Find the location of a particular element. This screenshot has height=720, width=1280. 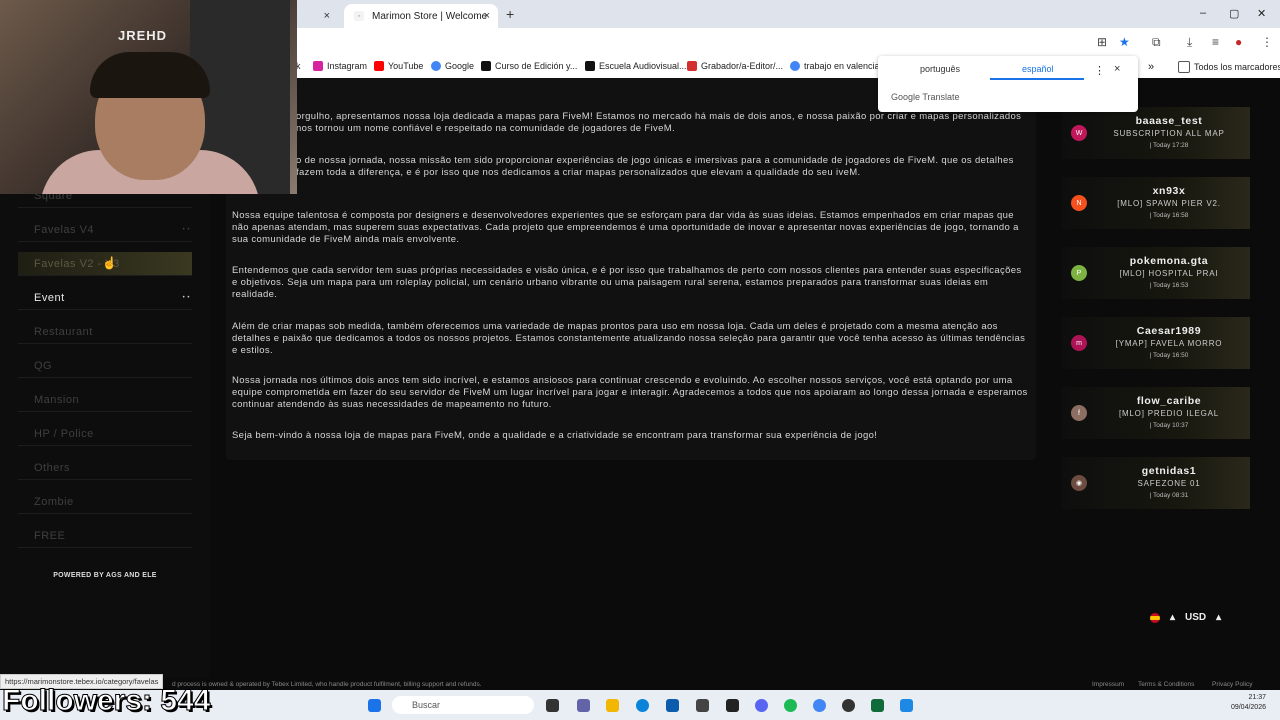

currency-selector: ▴ USD ▴ is located at coordinates (1185, 617).